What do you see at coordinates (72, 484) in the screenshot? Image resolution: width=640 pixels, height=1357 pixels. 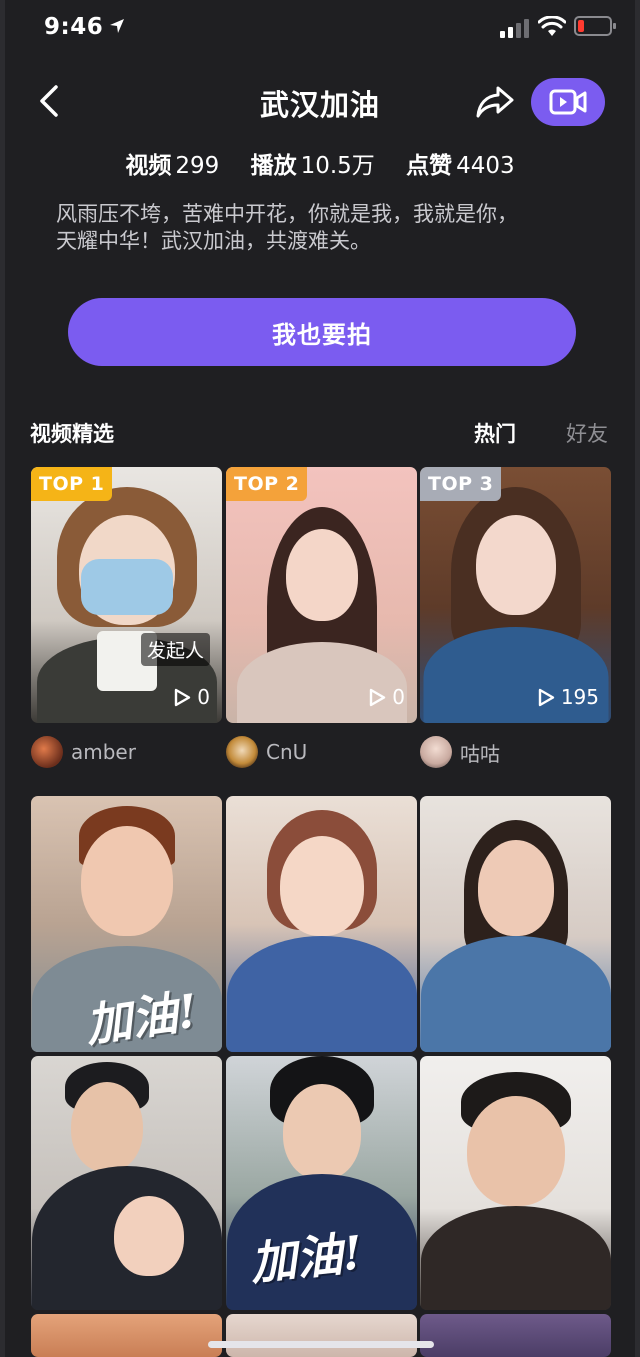 I see `rank-badge: TOP 1` at bounding box center [72, 484].